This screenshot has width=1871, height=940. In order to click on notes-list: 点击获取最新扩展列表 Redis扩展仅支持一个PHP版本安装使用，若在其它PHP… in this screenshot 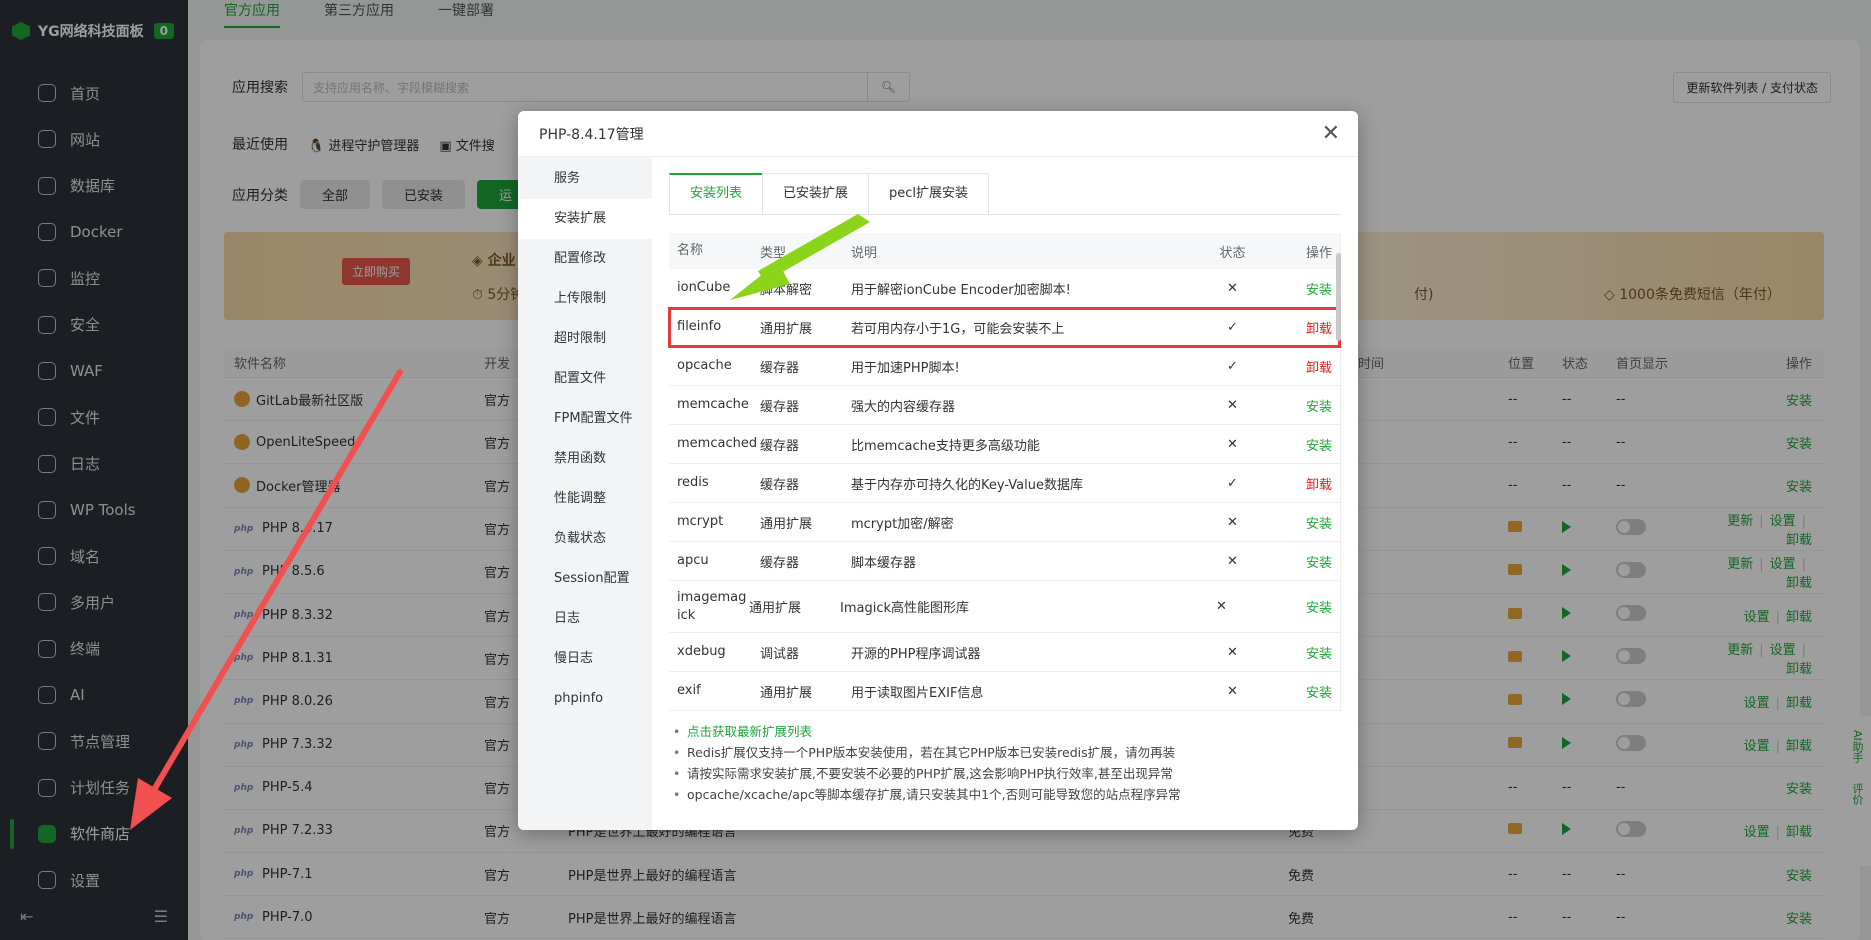, I will do `click(1005, 763)`.